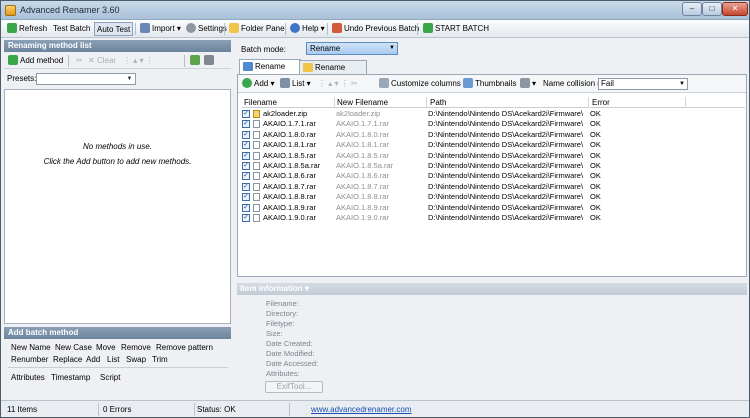  What do you see at coordinates (292, 363) in the screenshot?
I see `info-accessed-label: Date Accessed:` at bounding box center [292, 363].